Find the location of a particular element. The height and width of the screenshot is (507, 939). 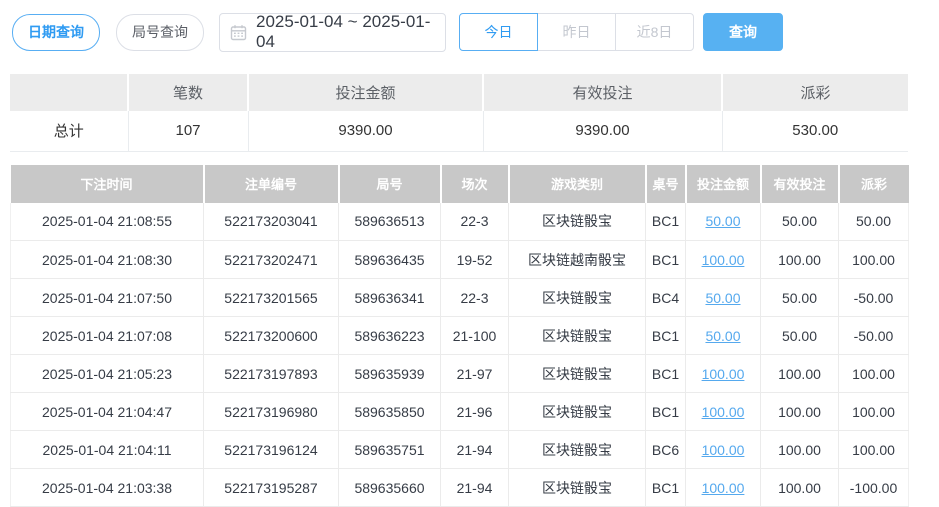

column-header: 投注金额 is located at coordinates (723, 184).